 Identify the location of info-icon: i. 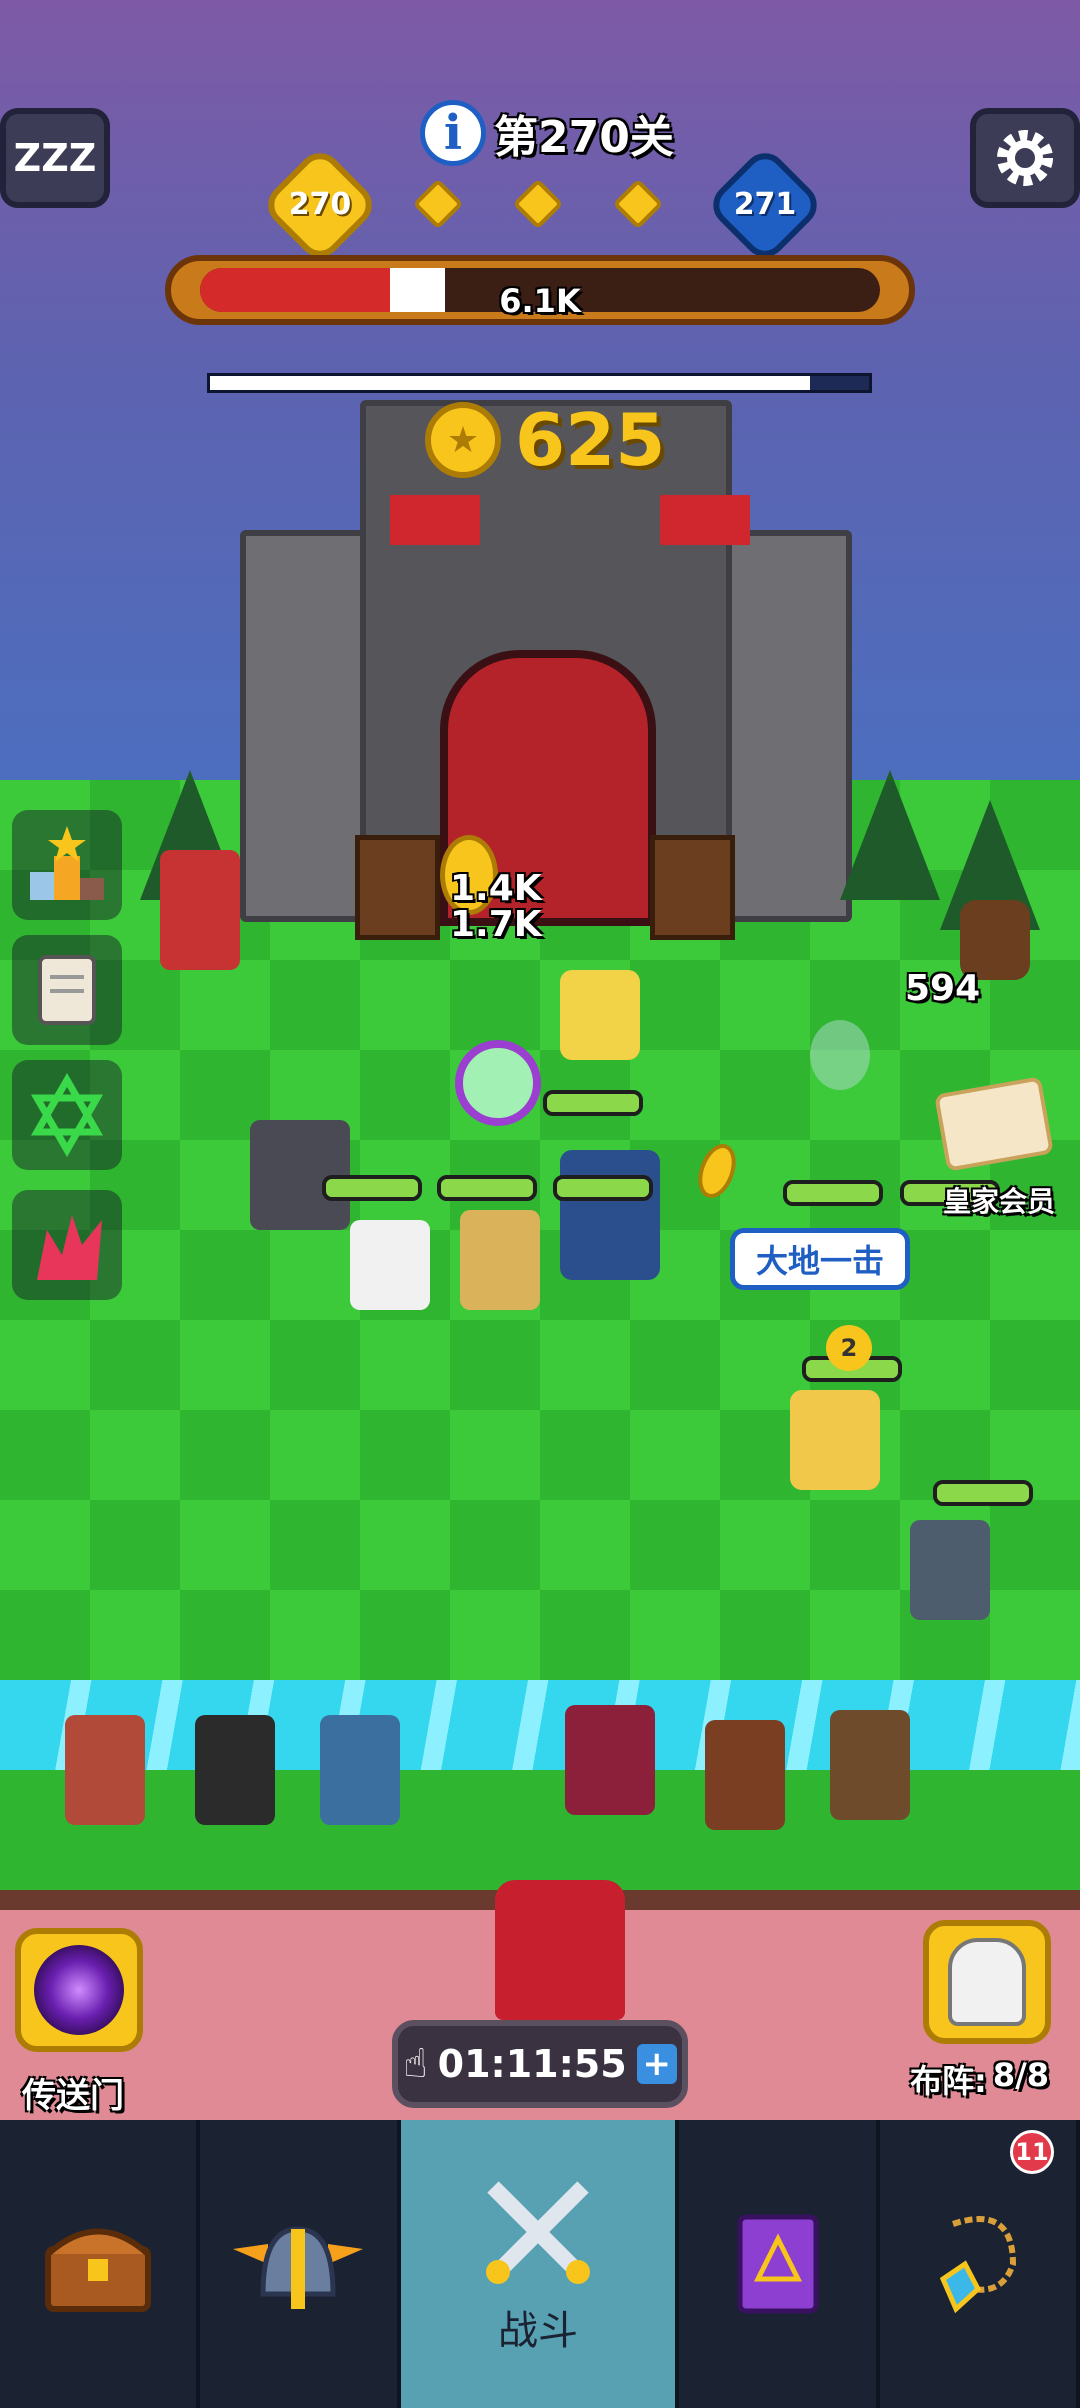
(453, 133).